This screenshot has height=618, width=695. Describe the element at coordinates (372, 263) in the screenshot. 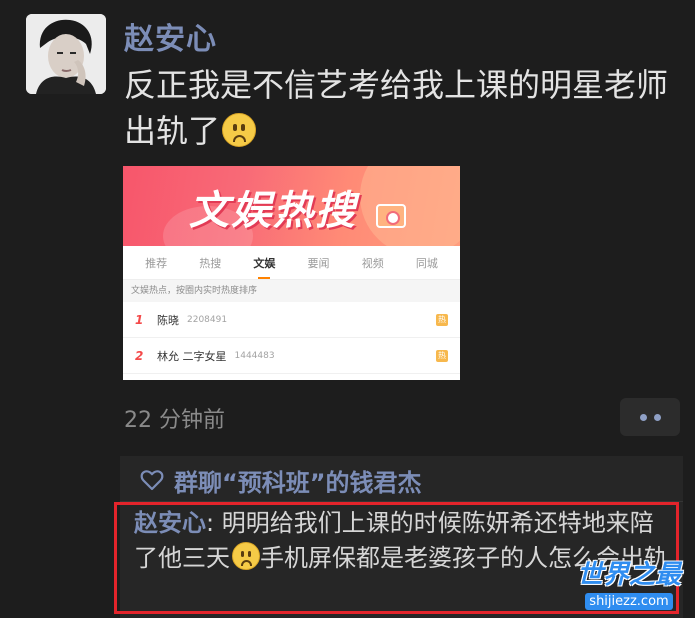

I see `tab-video: 视频` at that location.